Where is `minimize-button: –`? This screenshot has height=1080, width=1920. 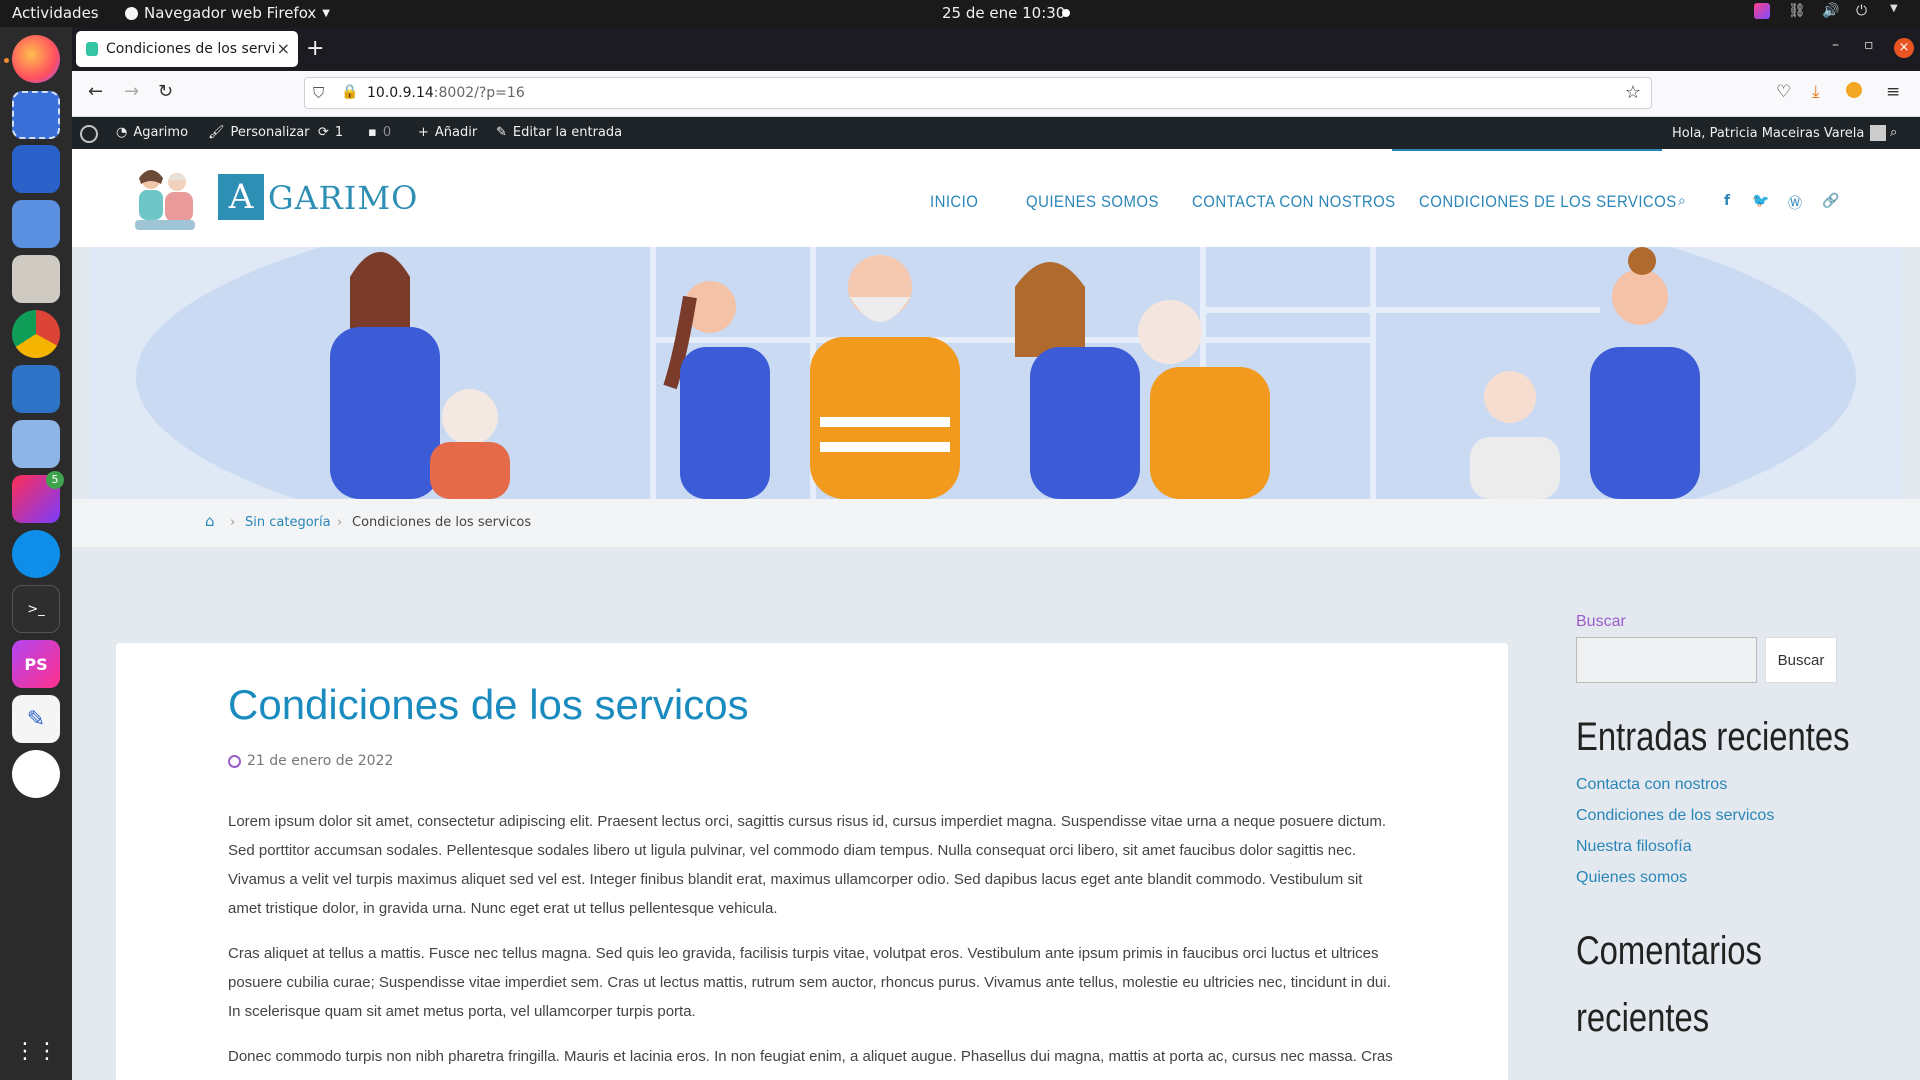 minimize-button: – is located at coordinates (1835, 45).